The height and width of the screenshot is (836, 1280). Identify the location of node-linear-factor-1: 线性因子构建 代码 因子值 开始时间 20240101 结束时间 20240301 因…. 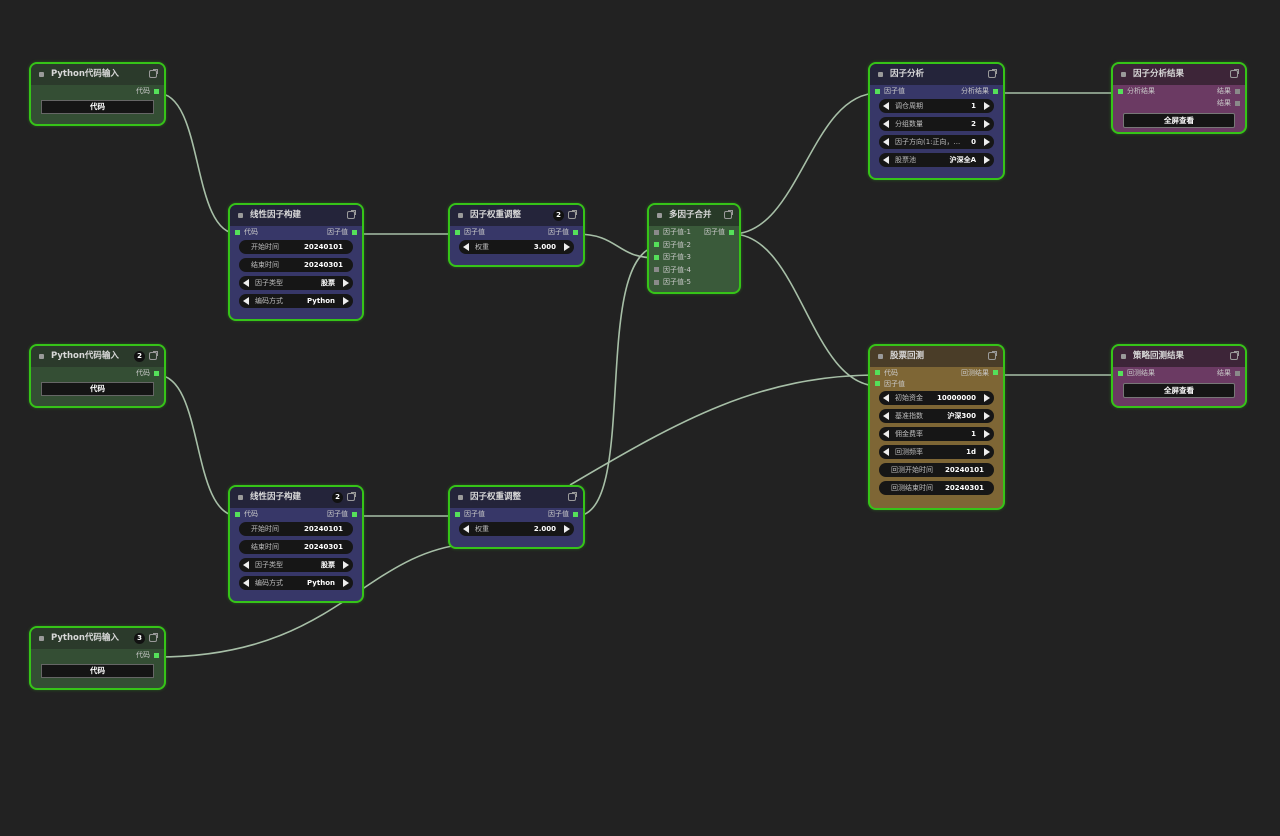
(296, 262).